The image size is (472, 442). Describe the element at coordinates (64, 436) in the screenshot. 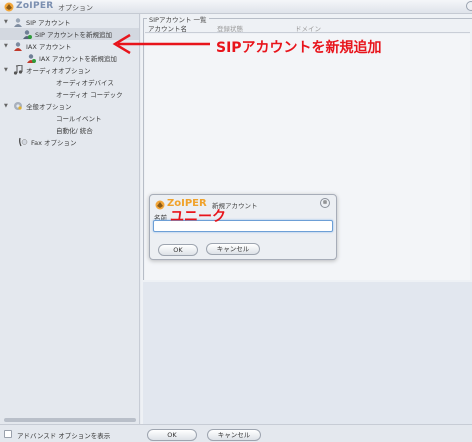

I see `advanced-options-label: アドバンスド オプションを表示` at that location.